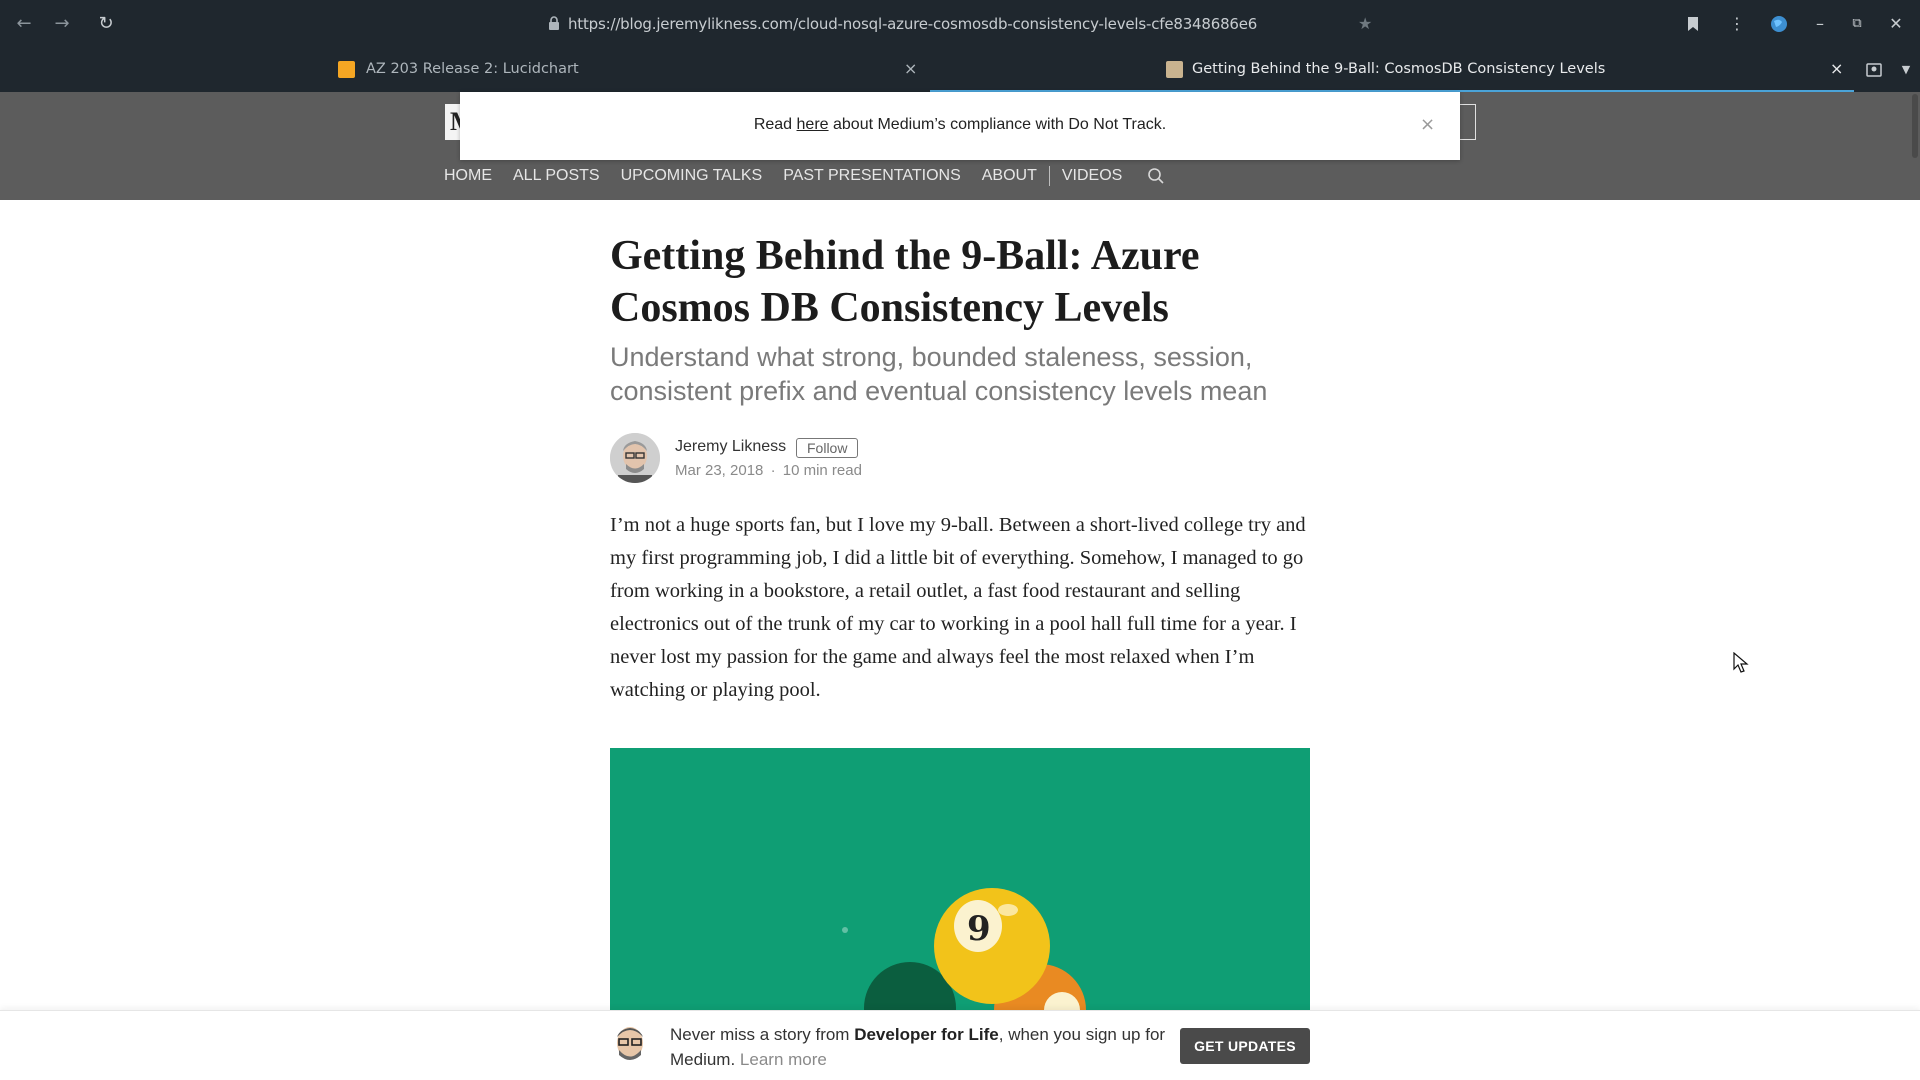 The width and height of the screenshot is (1920, 1080). I want to click on nav-divider, so click(1049, 176).